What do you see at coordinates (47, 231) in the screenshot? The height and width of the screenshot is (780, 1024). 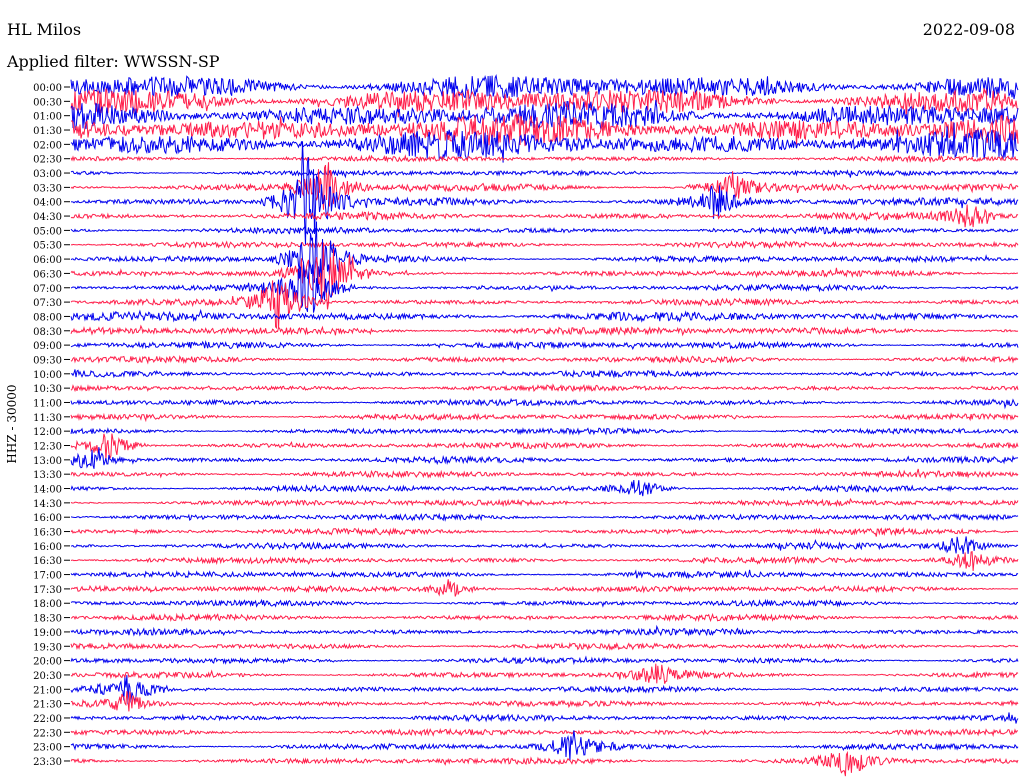 I see `time-tick-label: 05:00` at bounding box center [47, 231].